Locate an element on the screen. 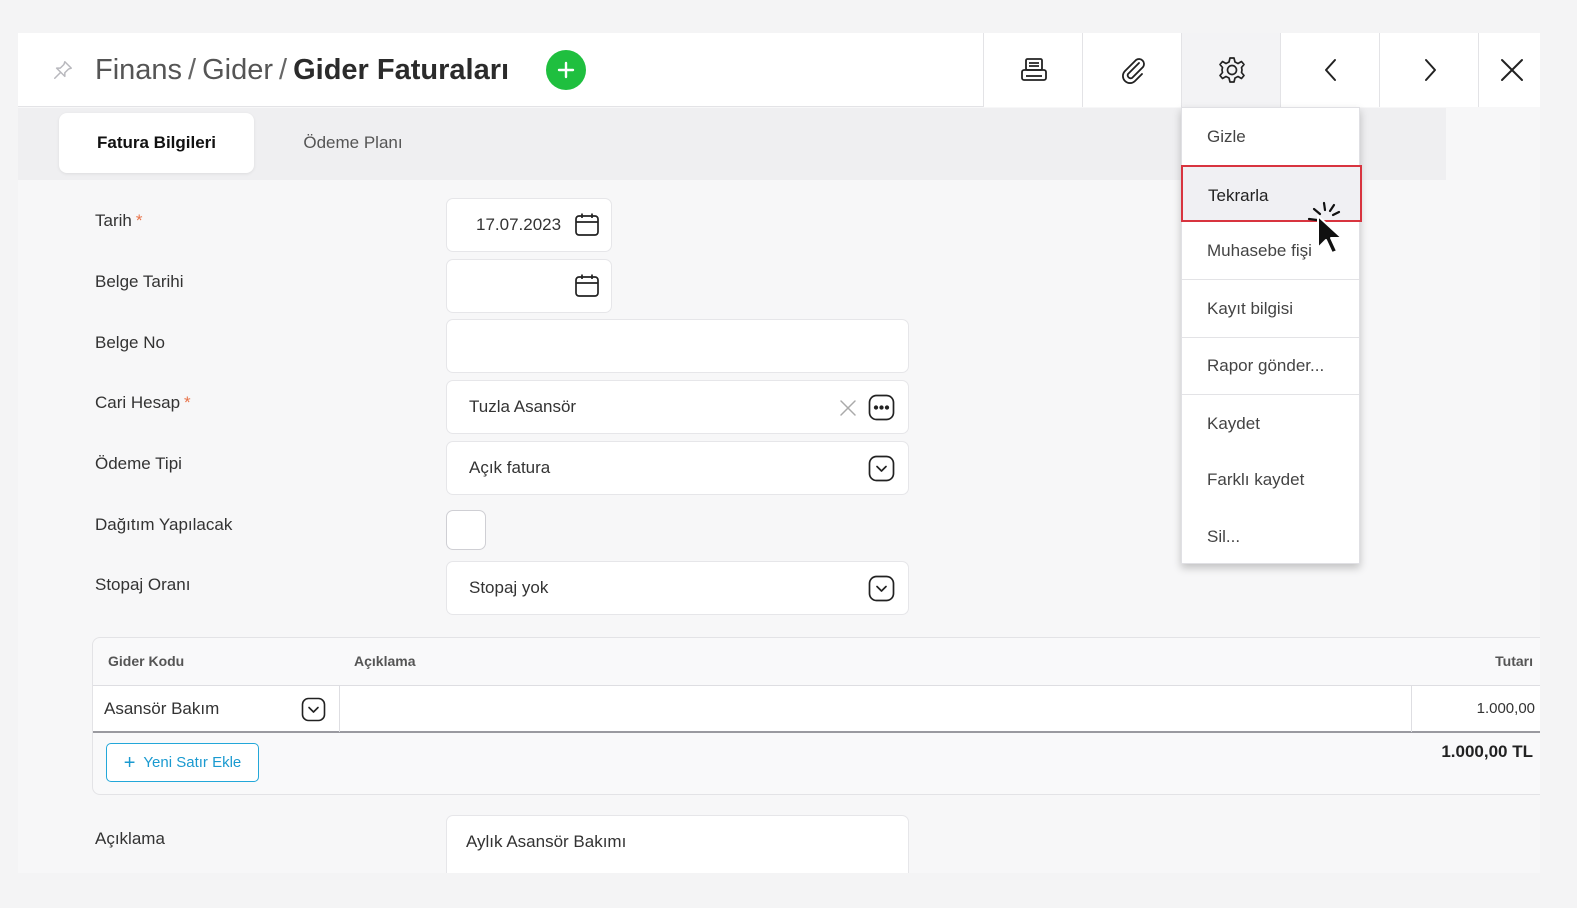 Image resolution: width=1577 pixels, height=908 pixels. aciklama-textarea: Aylık Asansör Bakımı is located at coordinates (677, 844).